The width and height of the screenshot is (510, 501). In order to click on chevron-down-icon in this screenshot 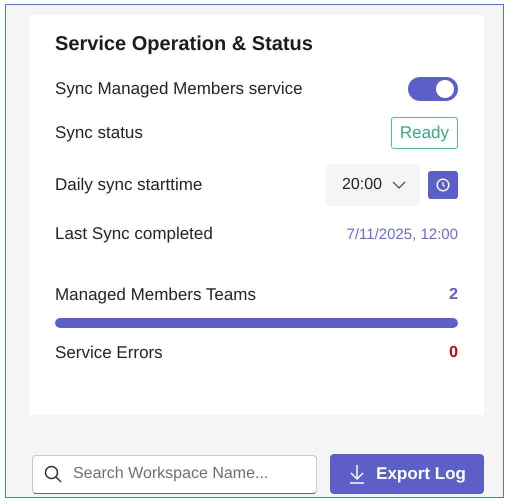, I will do `click(399, 185)`.